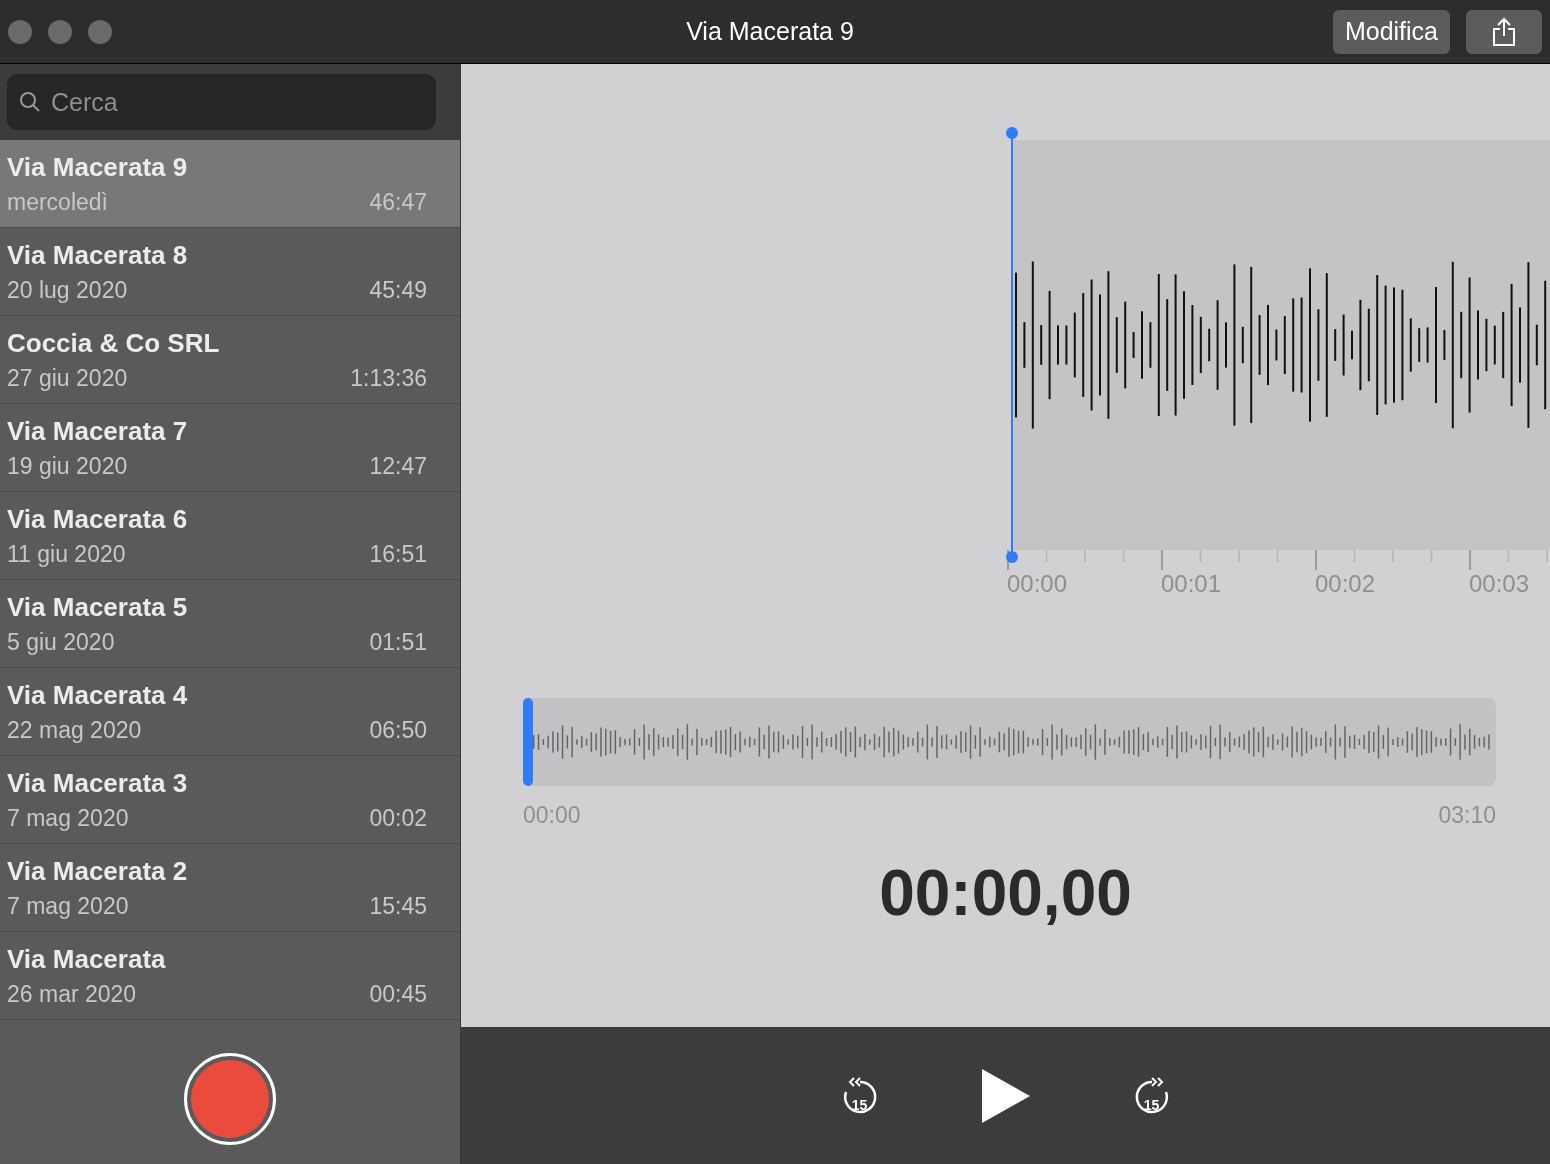 This screenshot has width=1550, height=1164. I want to click on recording-item: Via Macerata 5 5 giu 2020 01:51, so click(230, 624).